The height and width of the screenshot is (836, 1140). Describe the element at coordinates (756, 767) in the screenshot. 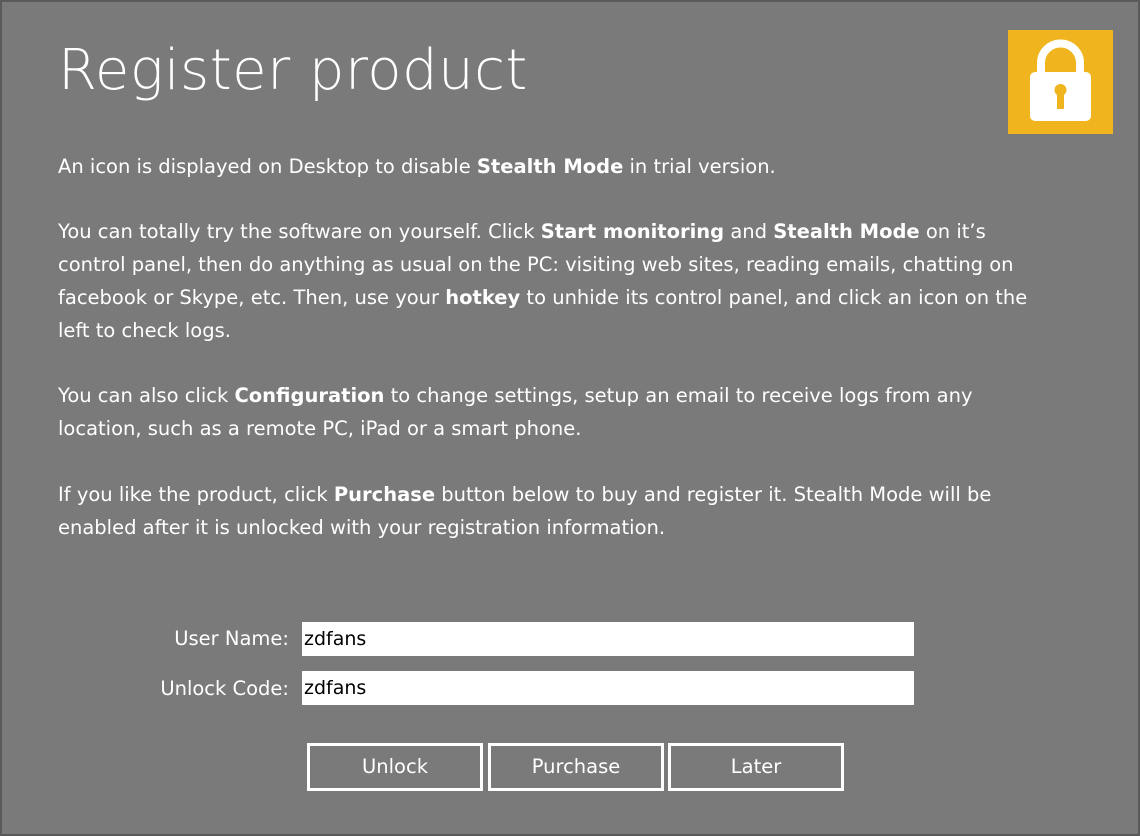

I see `later-button: Later` at that location.